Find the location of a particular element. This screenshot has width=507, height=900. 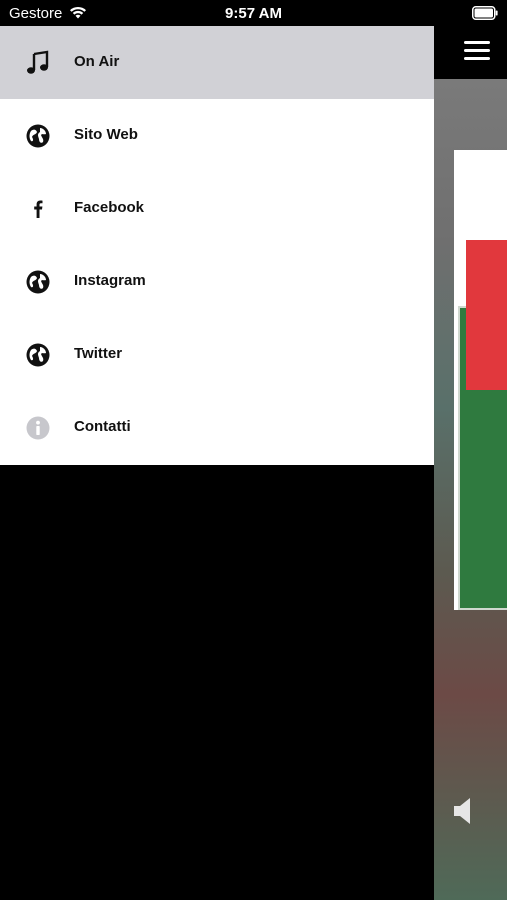

menu-item-instagram: Instagram is located at coordinates (217, 281).